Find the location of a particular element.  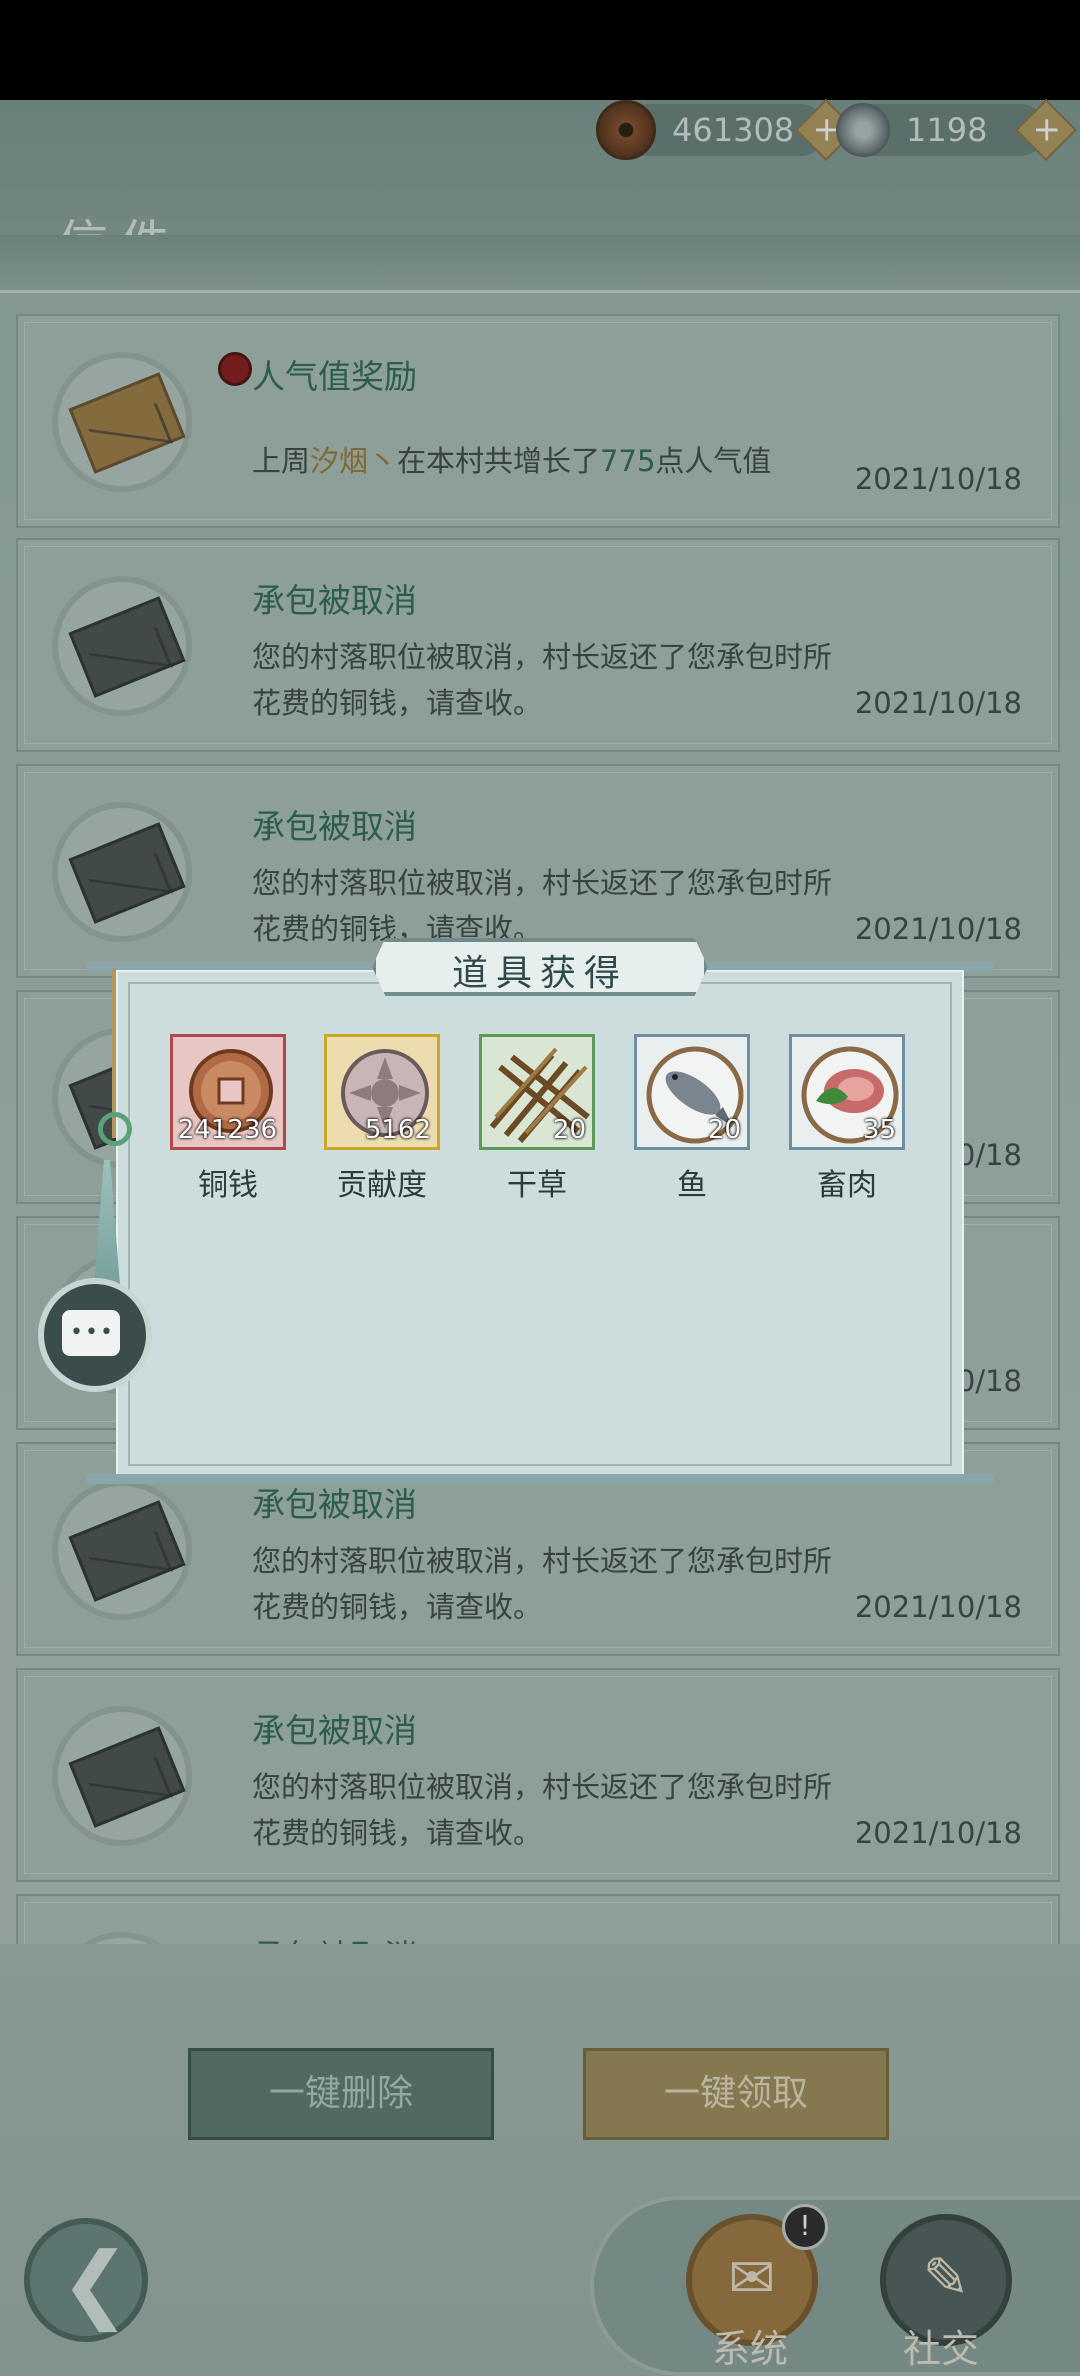

item-name: 贡献度 is located at coordinates (382, 1185).